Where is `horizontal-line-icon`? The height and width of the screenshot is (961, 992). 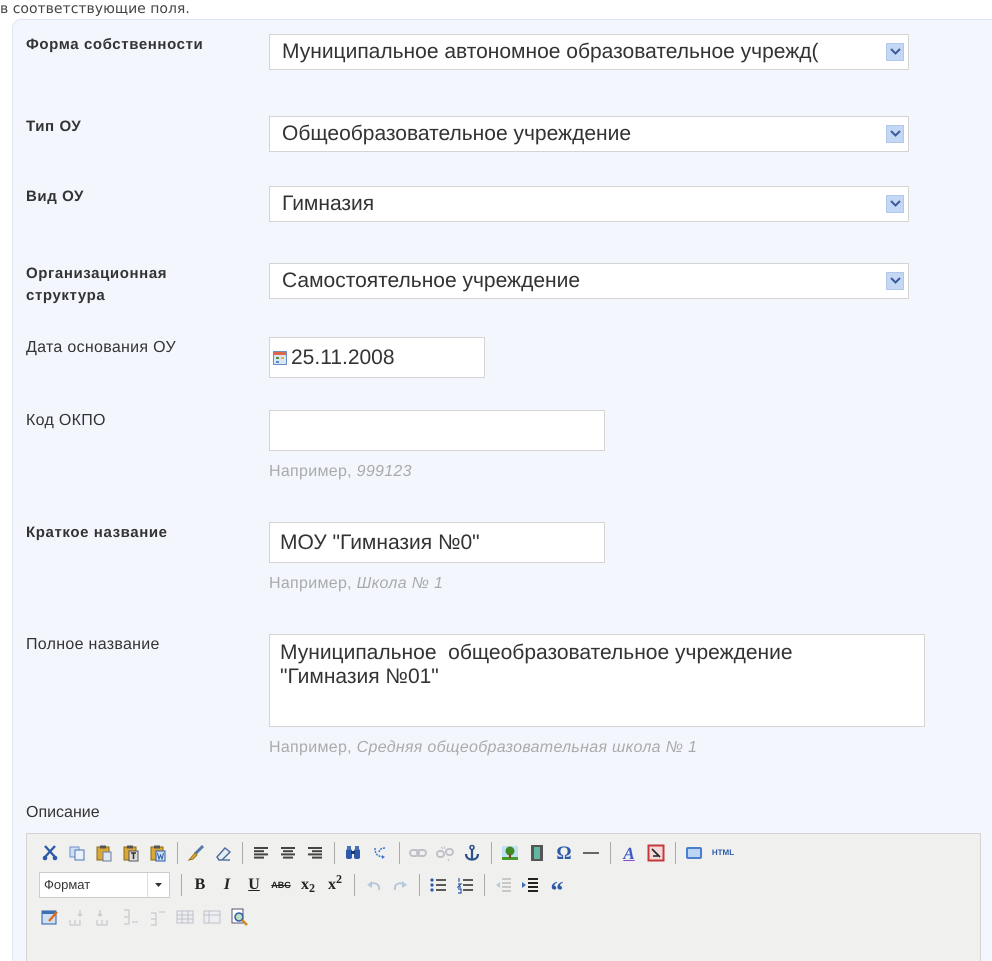
horizontal-line-icon is located at coordinates (591, 853).